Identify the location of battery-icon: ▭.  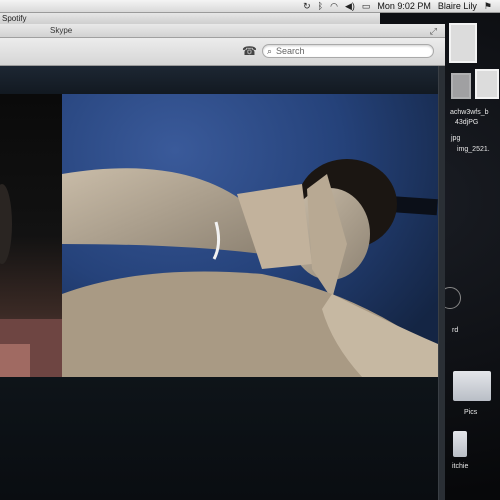
(366, 6).